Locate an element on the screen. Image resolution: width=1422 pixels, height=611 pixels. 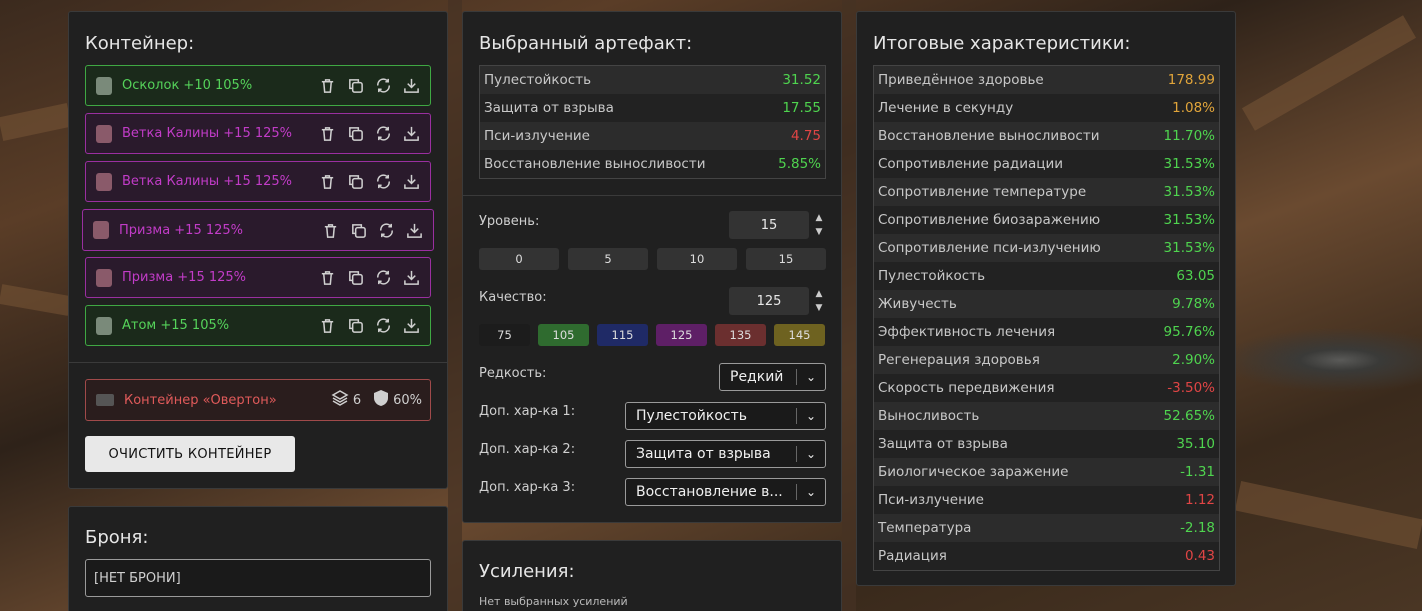
boosts-title: Усиления: is located at coordinates (527, 571).